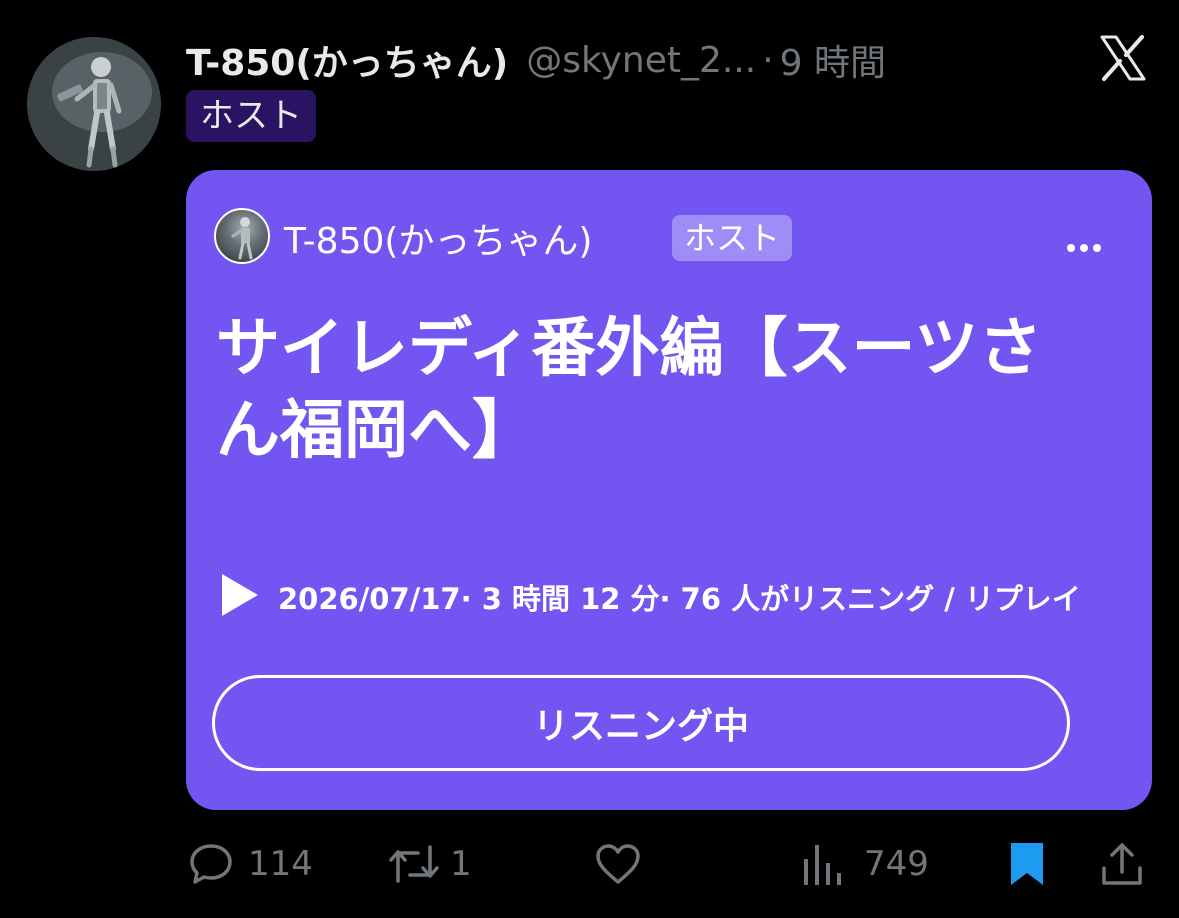 The image size is (1179, 918). What do you see at coordinates (240, 595) in the screenshot?
I see `play-icon` at bounding box center [240, 595].